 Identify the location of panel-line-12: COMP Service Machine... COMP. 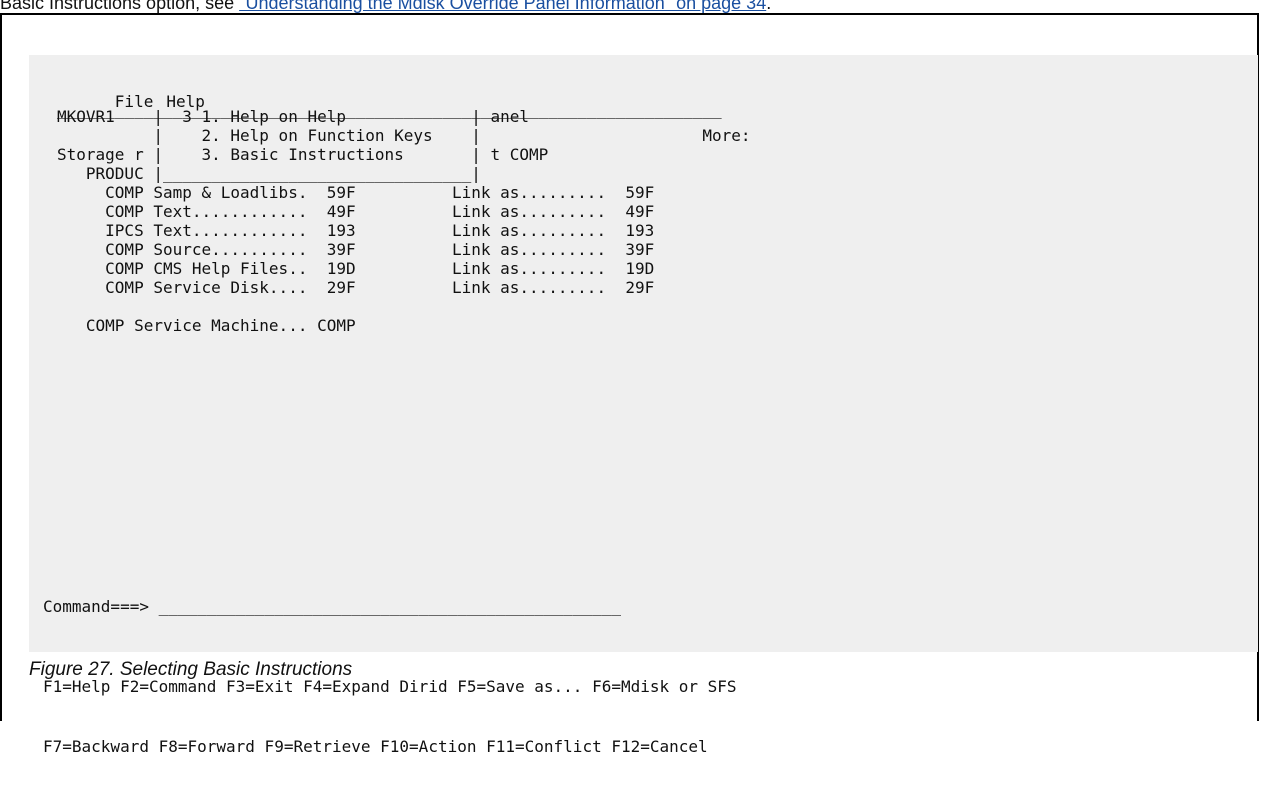
(206, 325).